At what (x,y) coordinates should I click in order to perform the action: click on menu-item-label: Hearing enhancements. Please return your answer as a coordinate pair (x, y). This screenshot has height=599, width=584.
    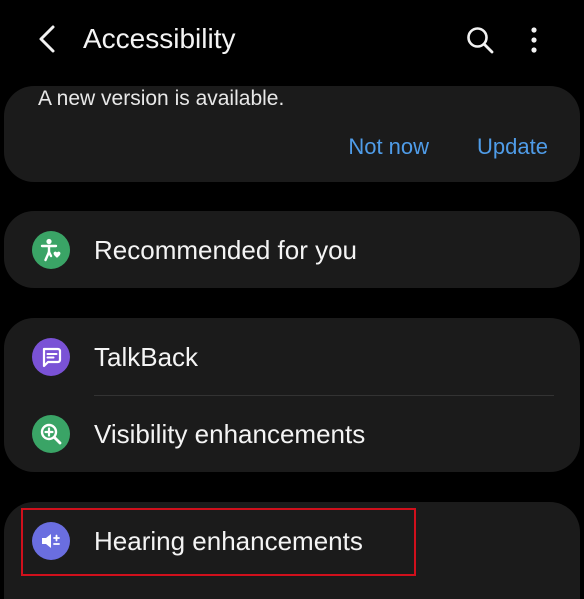
    Looking at the image, I should click on (228, 541).